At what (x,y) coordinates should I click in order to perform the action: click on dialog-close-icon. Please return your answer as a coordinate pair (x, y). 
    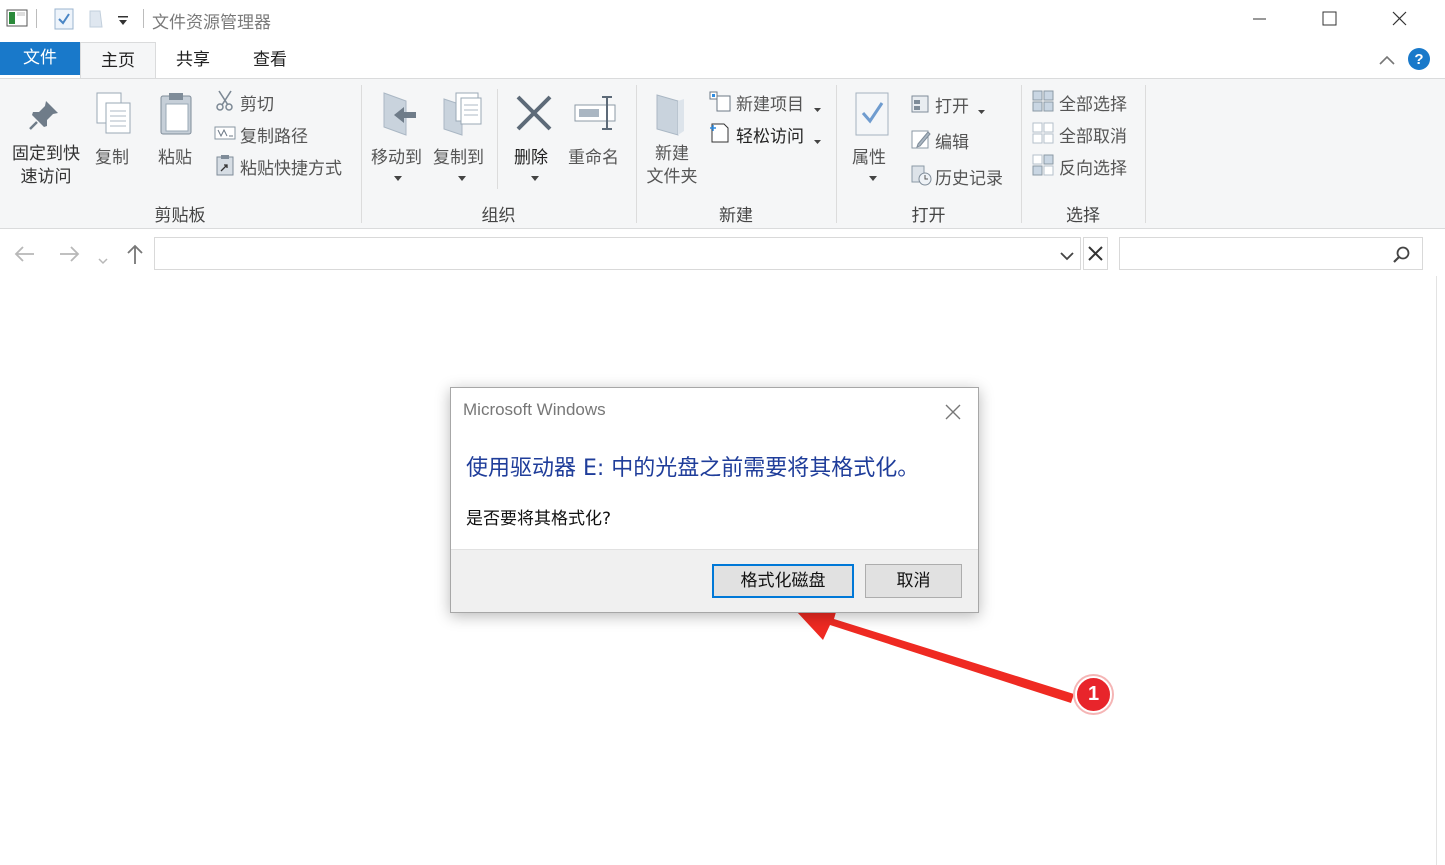
    Looking at the image, I should click on (953, 412).